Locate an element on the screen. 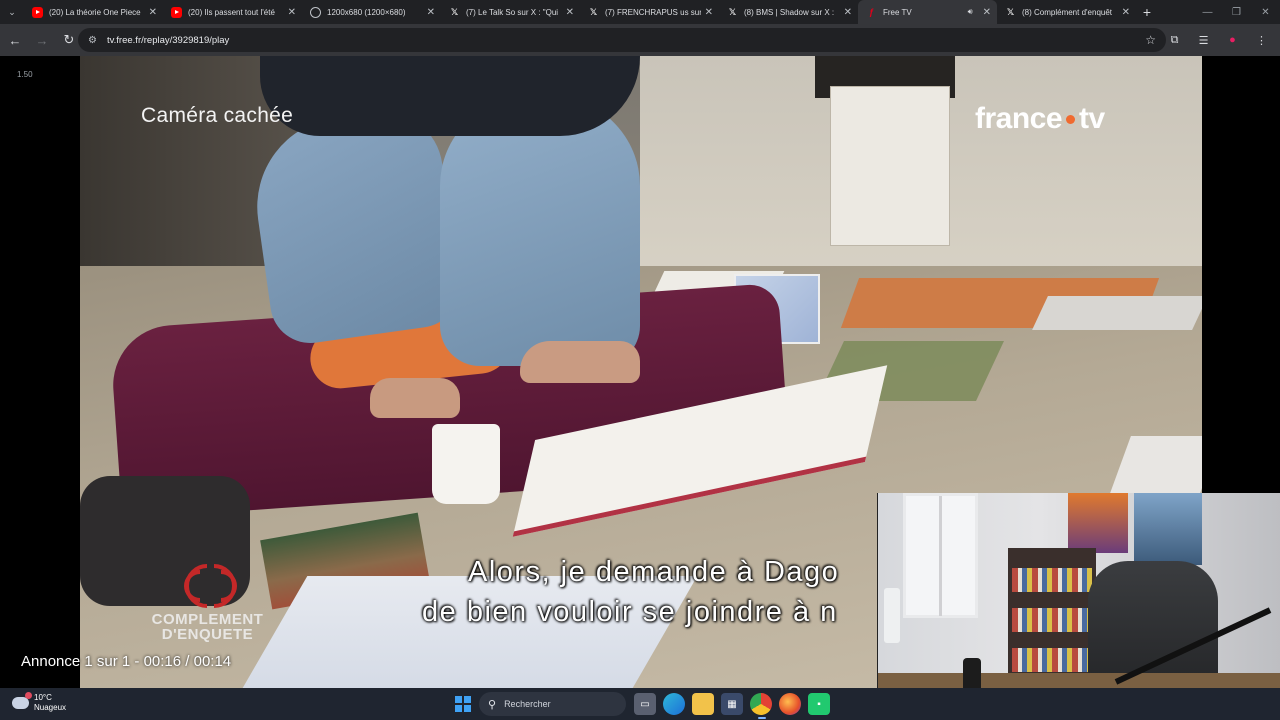 This screenshot has height=720, width=1280. minimize-icon: — is located at coordinates (1207, 12).